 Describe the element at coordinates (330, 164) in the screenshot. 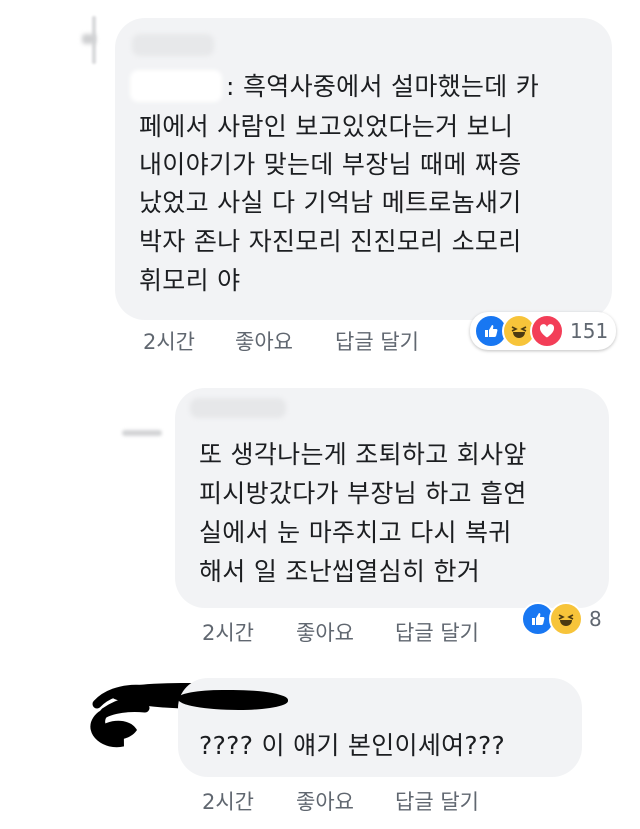

I see `comment-text: 내이야기가 맞는데 부장님 때메 짜증` at that location.